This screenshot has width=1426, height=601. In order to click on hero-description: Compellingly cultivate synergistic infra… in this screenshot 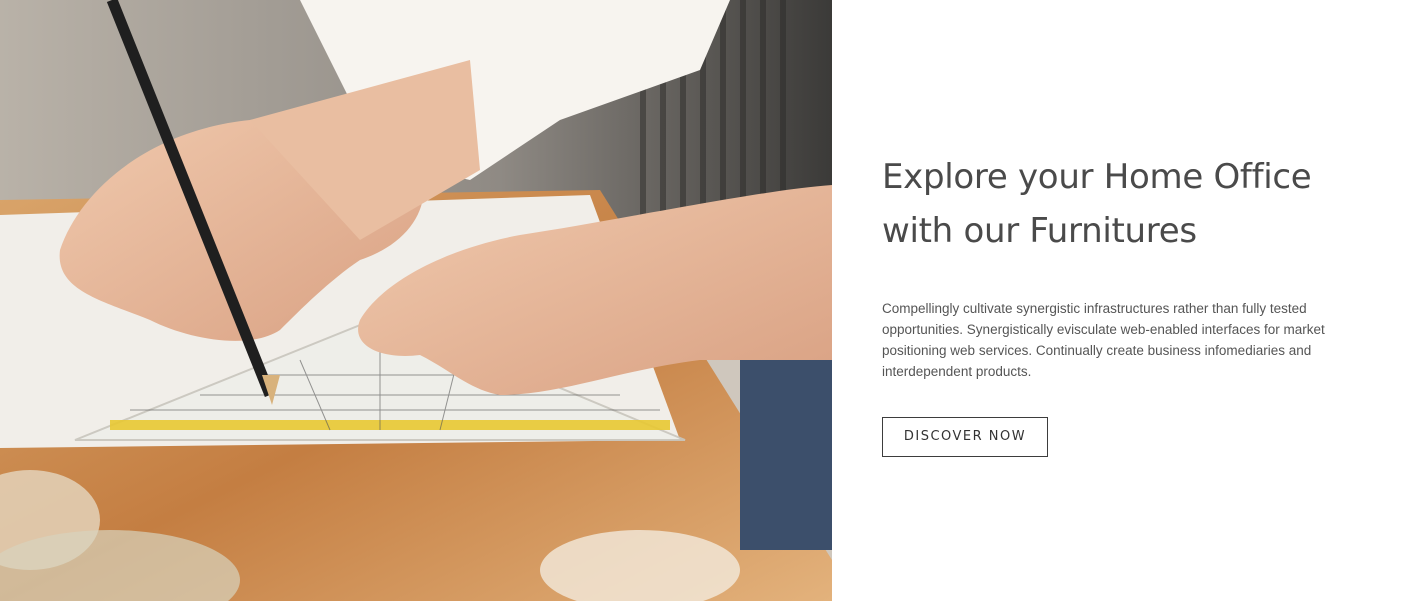, I will do `click(1103, 340)`.